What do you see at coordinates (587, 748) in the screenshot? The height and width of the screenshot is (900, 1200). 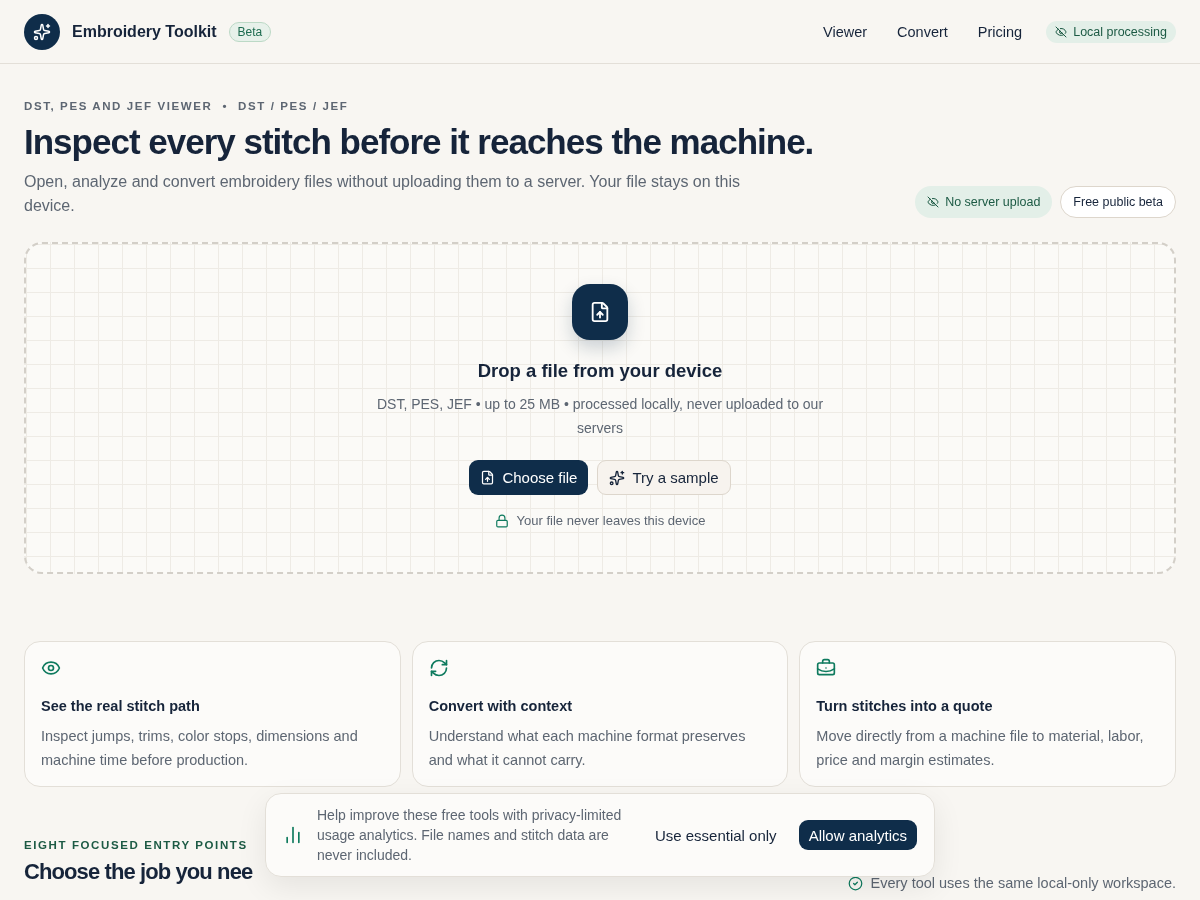 I see `card-text: Understand what each machine format preserves and what it cannot carry.` at bounding box center [587, 748].